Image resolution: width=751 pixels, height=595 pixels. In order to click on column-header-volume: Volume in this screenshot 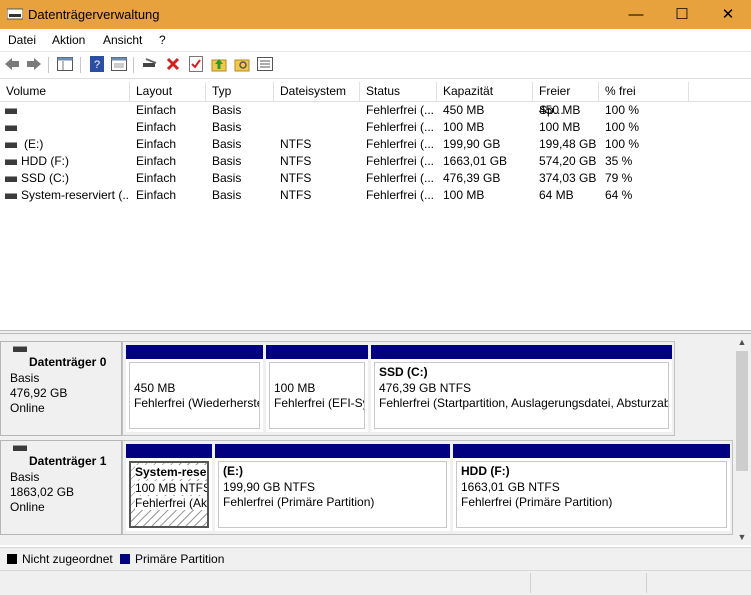, I will do `click(65, 91)`.